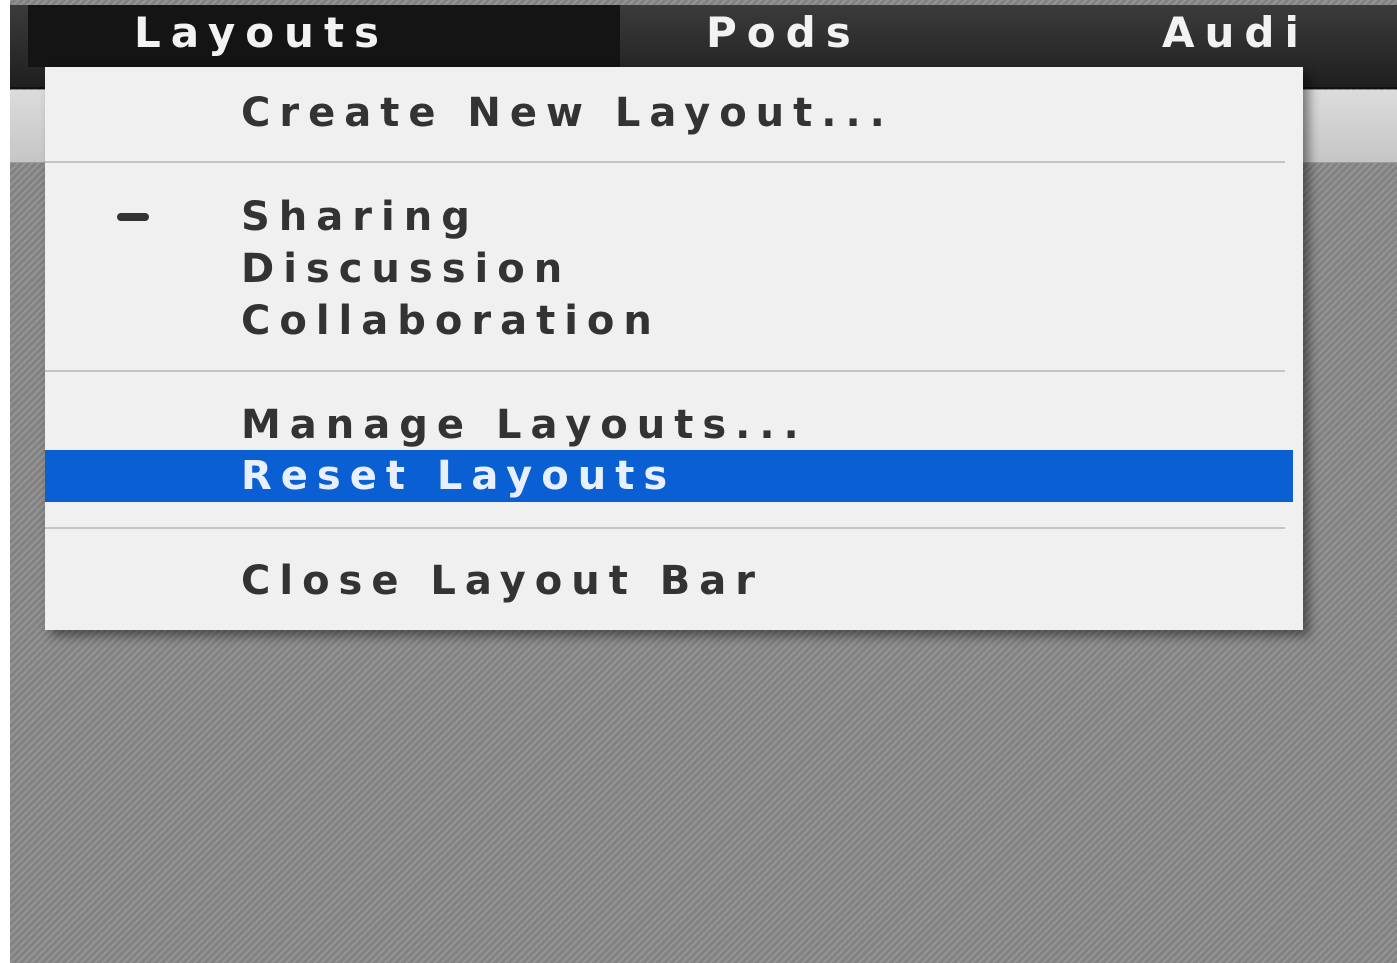 This screenshot has height=963, width=1397. What do you see at coordinates (133, 217) in the screenshot?
I see `selected-bullet-icon` at bounding box center [133, 217].